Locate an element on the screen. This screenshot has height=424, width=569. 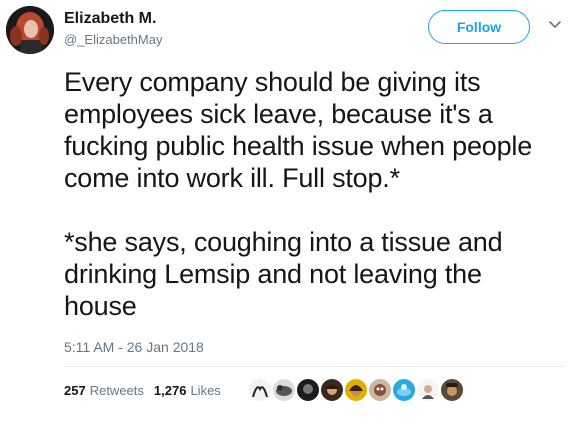
liker-avatars is located at coordinates (356, 390).